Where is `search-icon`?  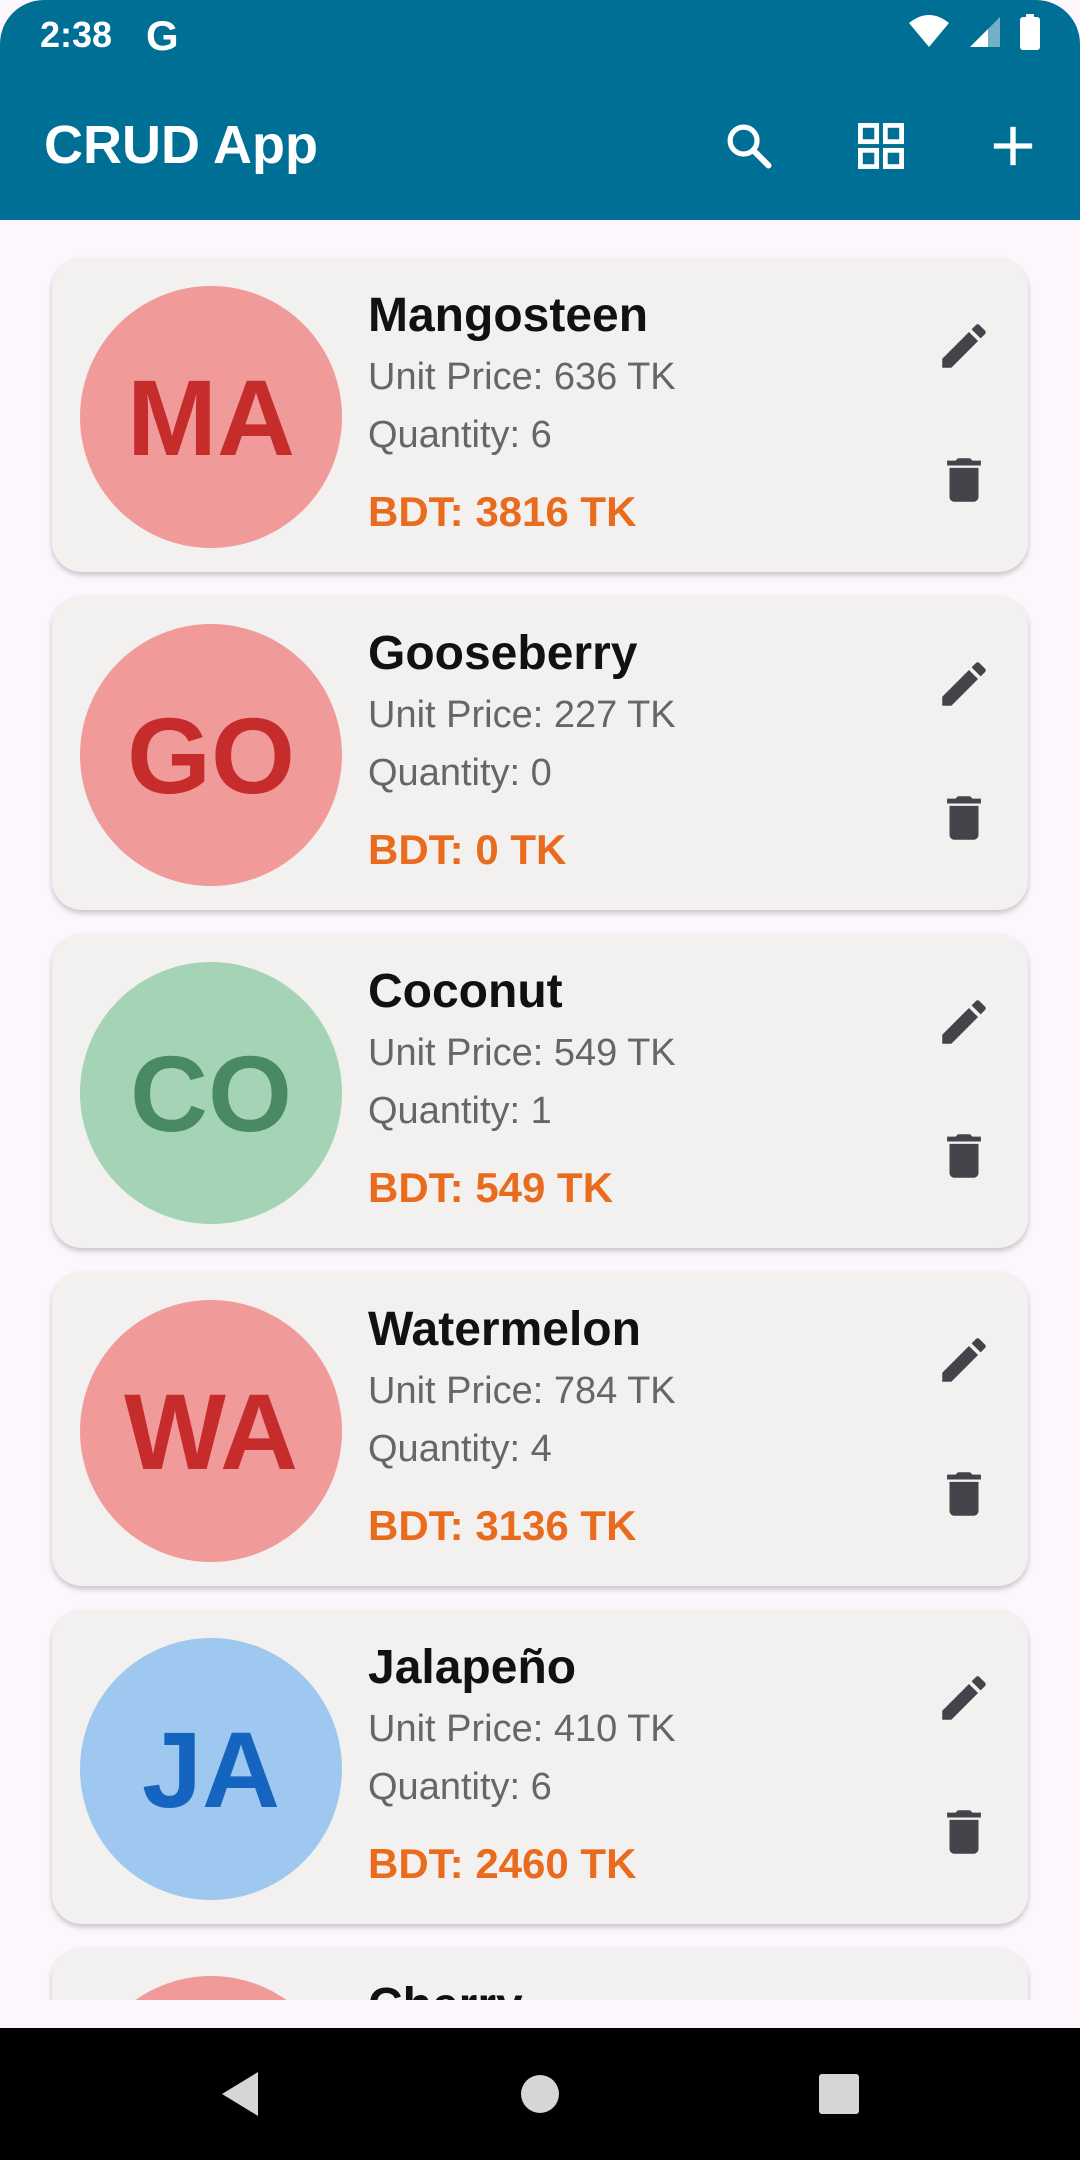 search-icon is located at coordinates (749, 146).